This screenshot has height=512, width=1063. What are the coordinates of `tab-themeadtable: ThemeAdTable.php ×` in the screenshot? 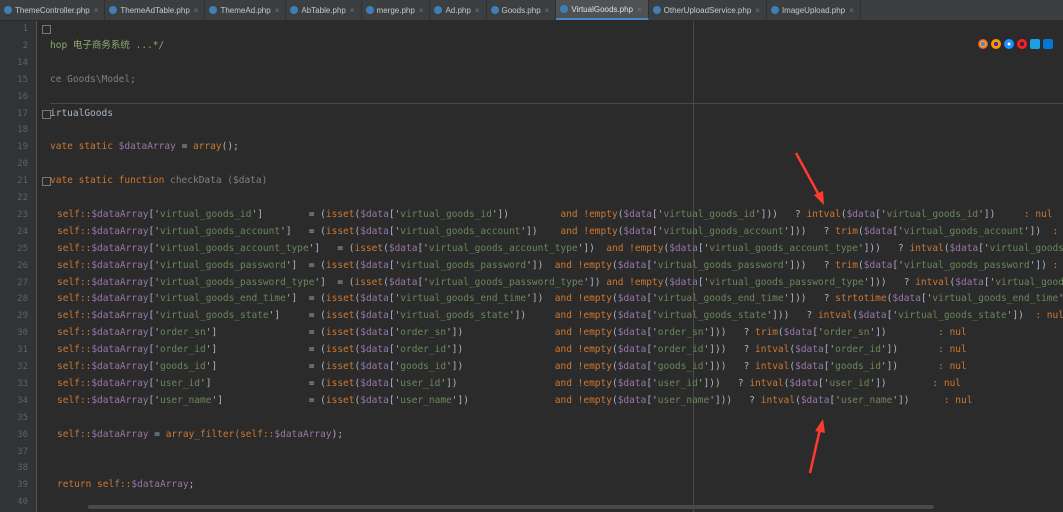 It's located at (155, 10).